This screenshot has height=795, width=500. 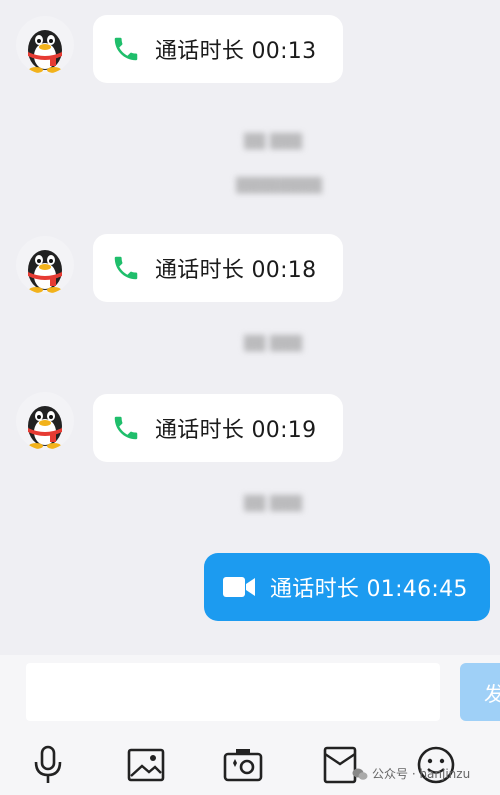 What do you see at coordinates (236, 270) in the screenshot?
I see `call-duration-text: 通话时长 00:18` at bounding box center [236, 270].